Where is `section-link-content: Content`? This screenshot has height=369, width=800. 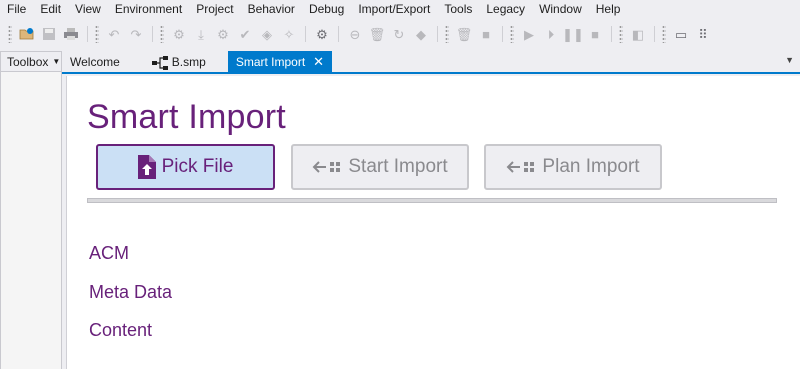 section-link-content: Content is located at coordinates (120, 330).